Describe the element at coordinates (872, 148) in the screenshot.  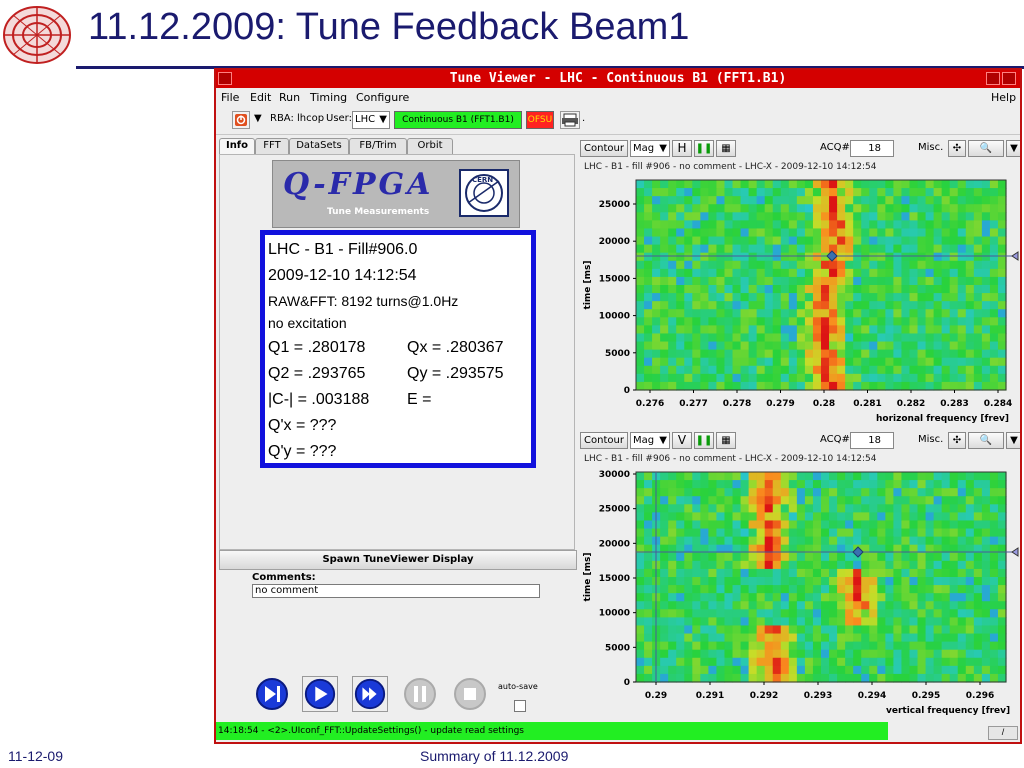
I see `acq-spinner-h: 18` at that location.